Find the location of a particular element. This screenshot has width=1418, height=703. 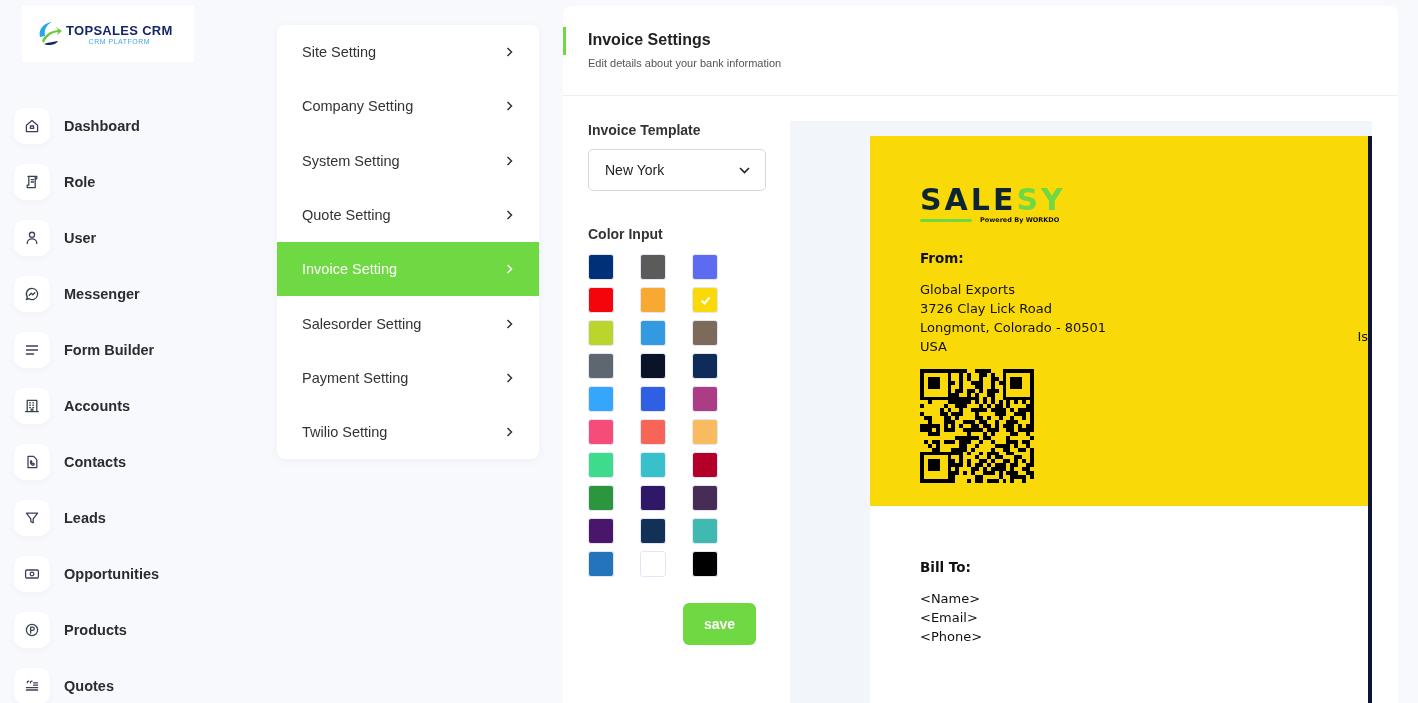

home-icon is located at coordinates (32, 126).